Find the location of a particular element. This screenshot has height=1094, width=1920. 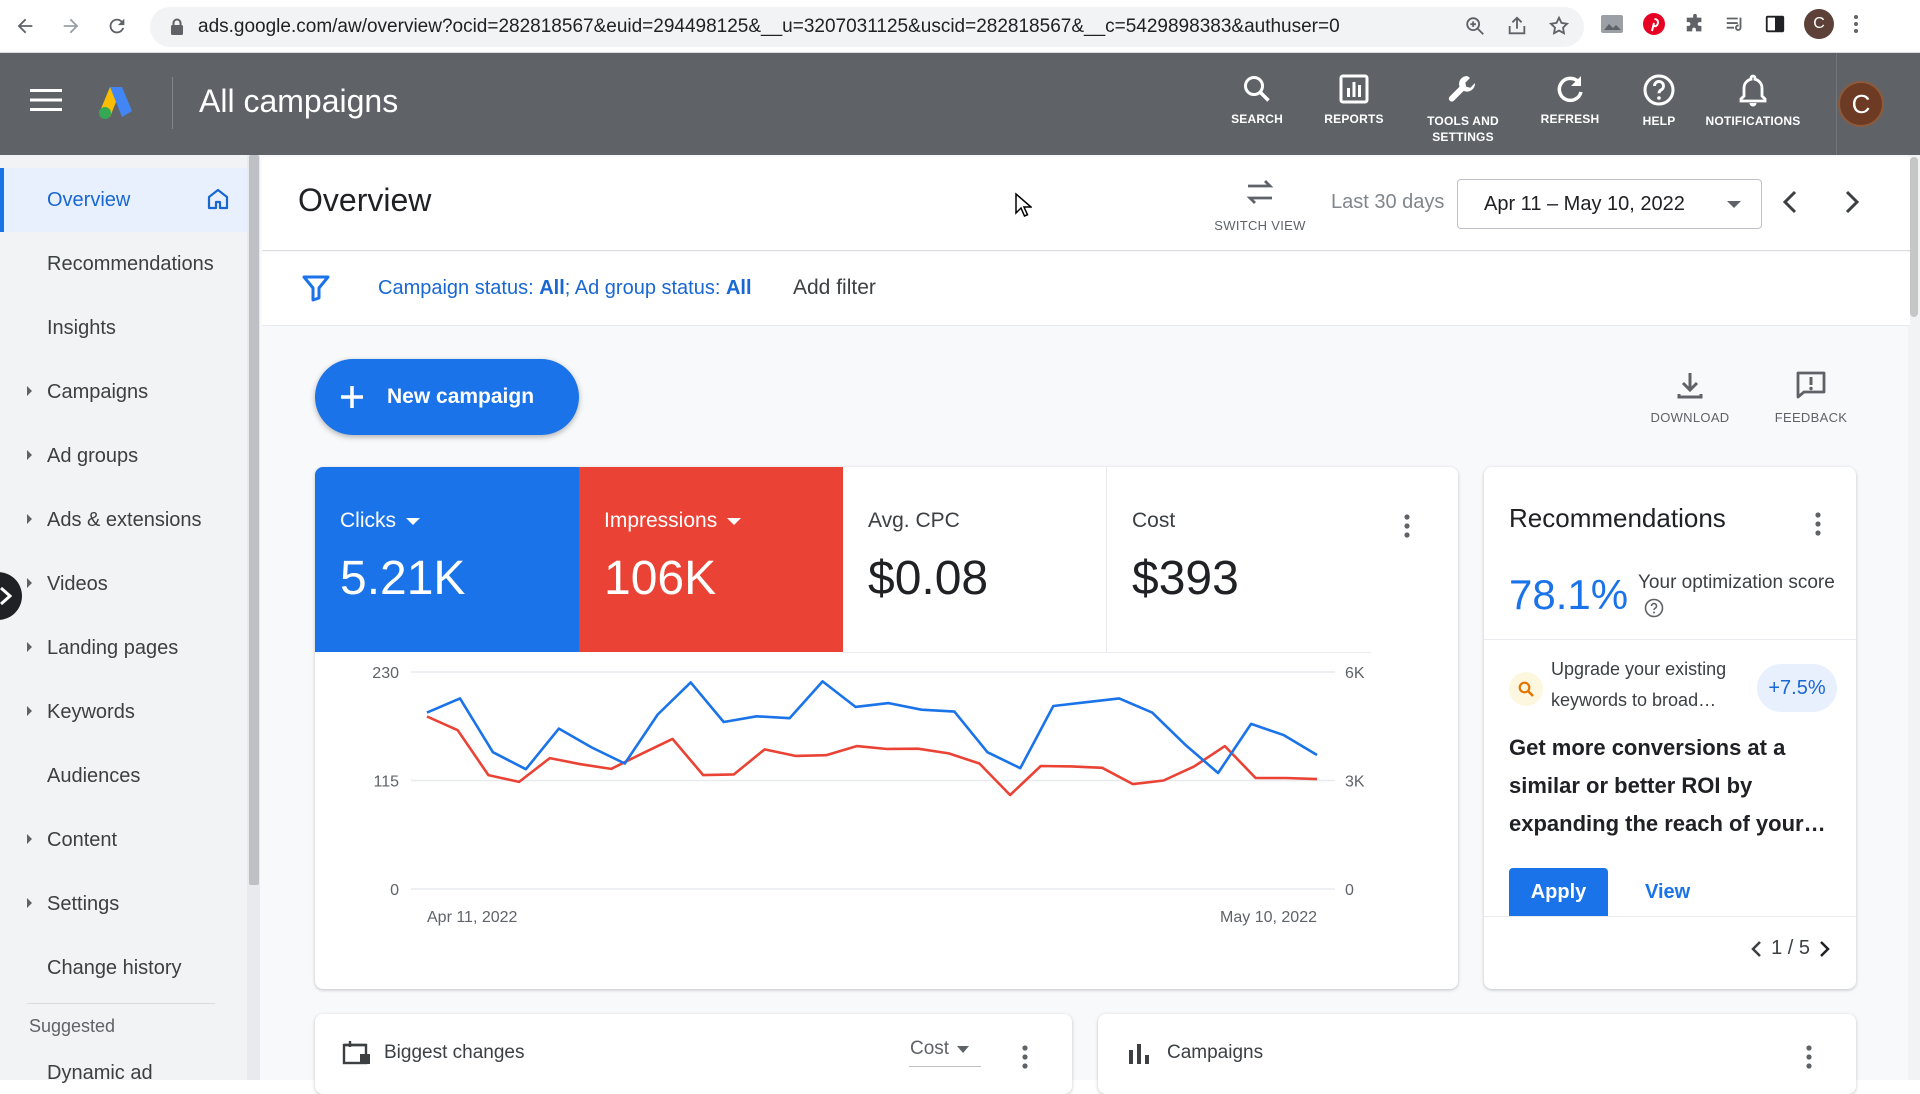

sidebar-suggested-label: Suggested is located at coordinates (72, 1026).